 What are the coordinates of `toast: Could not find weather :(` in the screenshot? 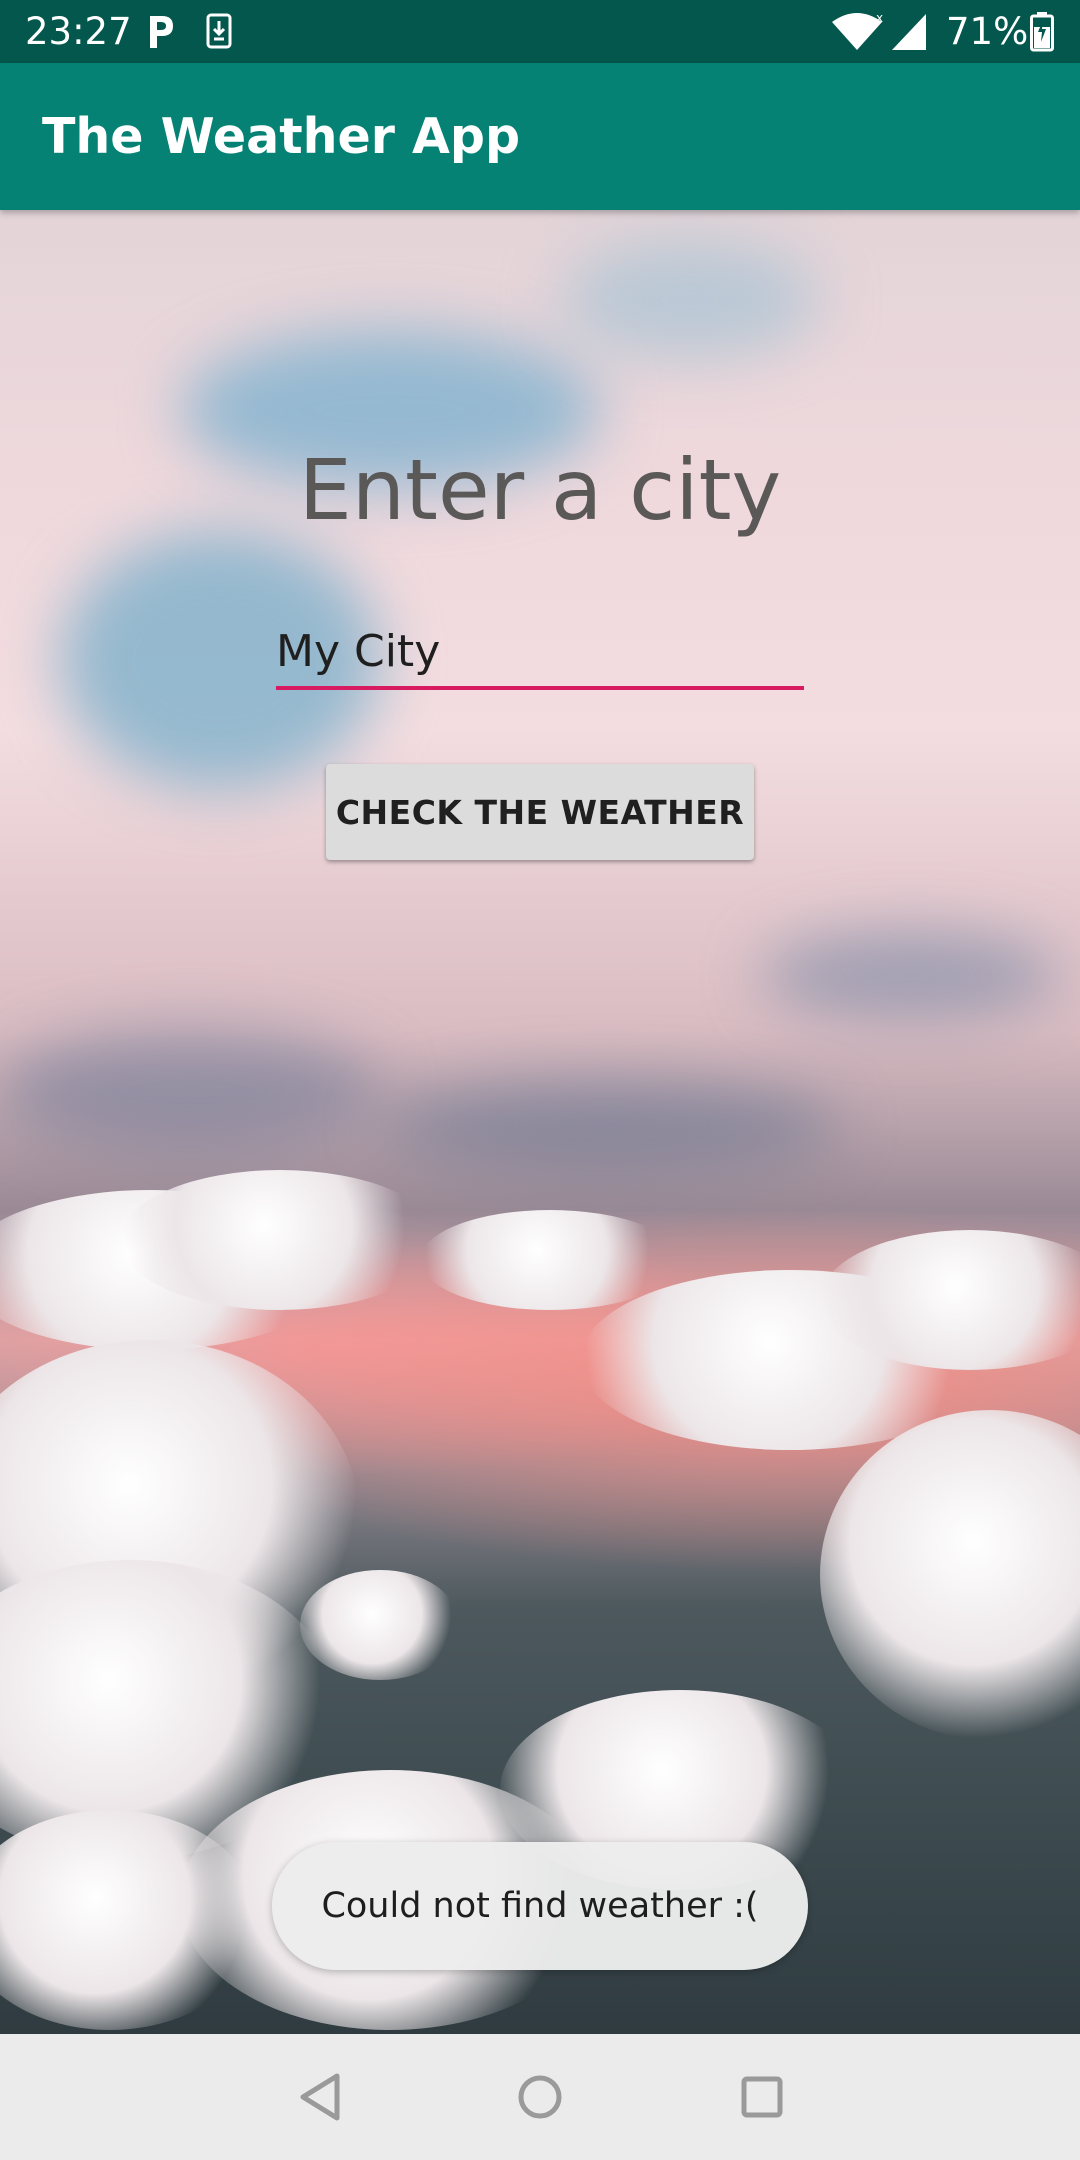 It's located at (540, 1906).